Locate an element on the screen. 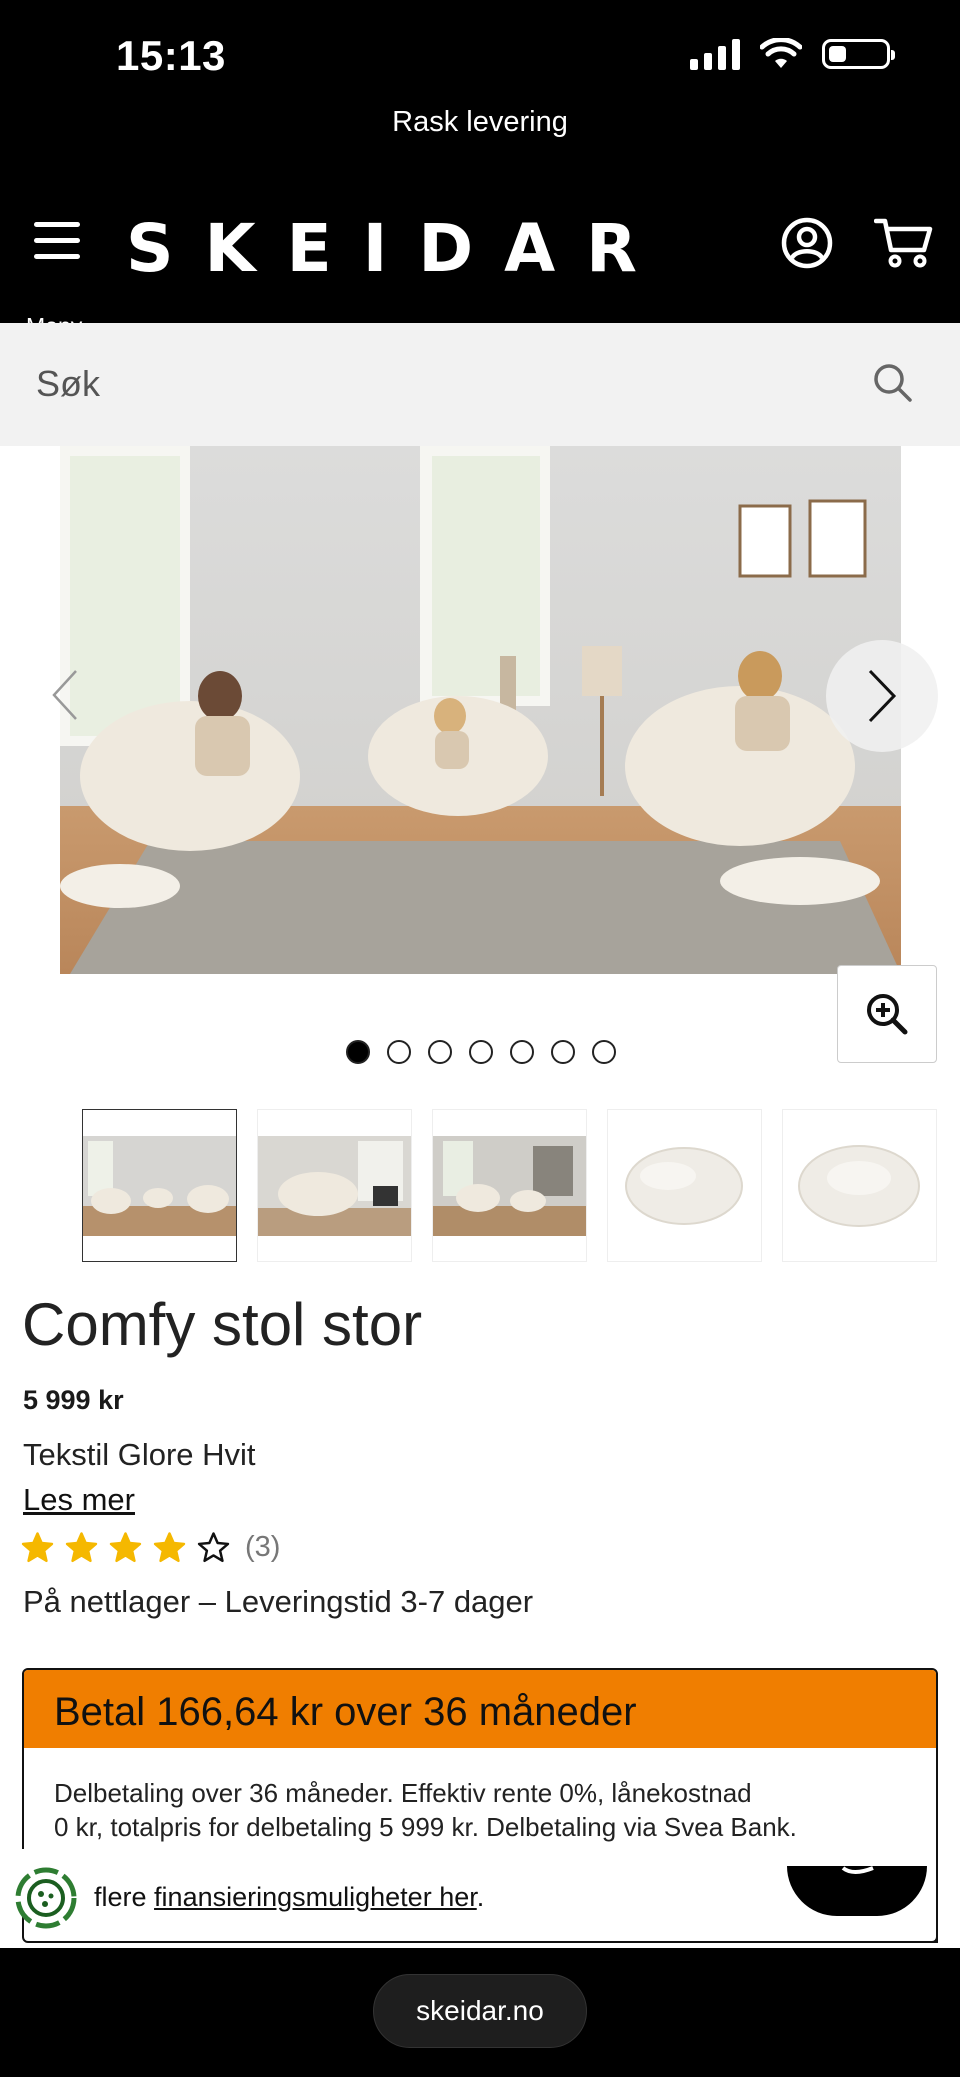 The width and height of the screenshot is (960, 2077). menu-button: Meny is located at coordinates (58, 278).